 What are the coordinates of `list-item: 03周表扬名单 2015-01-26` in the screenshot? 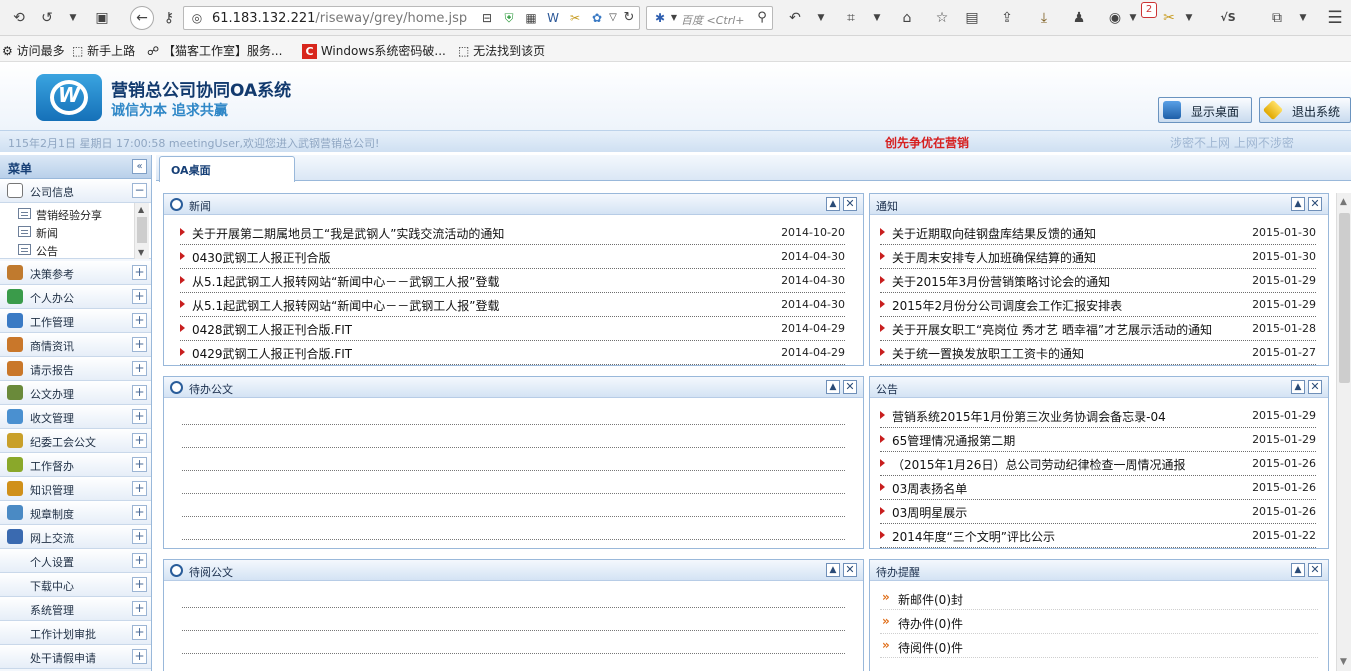 It's located at (1098, 488).